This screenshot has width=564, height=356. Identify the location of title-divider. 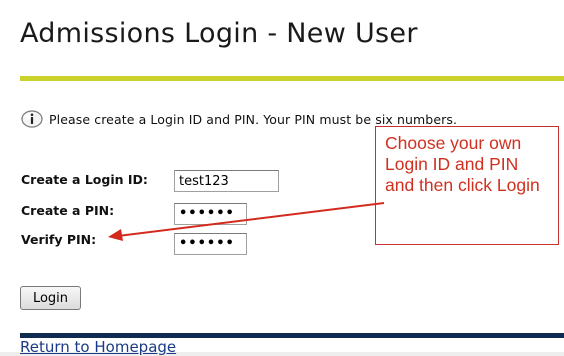
(292, 78).